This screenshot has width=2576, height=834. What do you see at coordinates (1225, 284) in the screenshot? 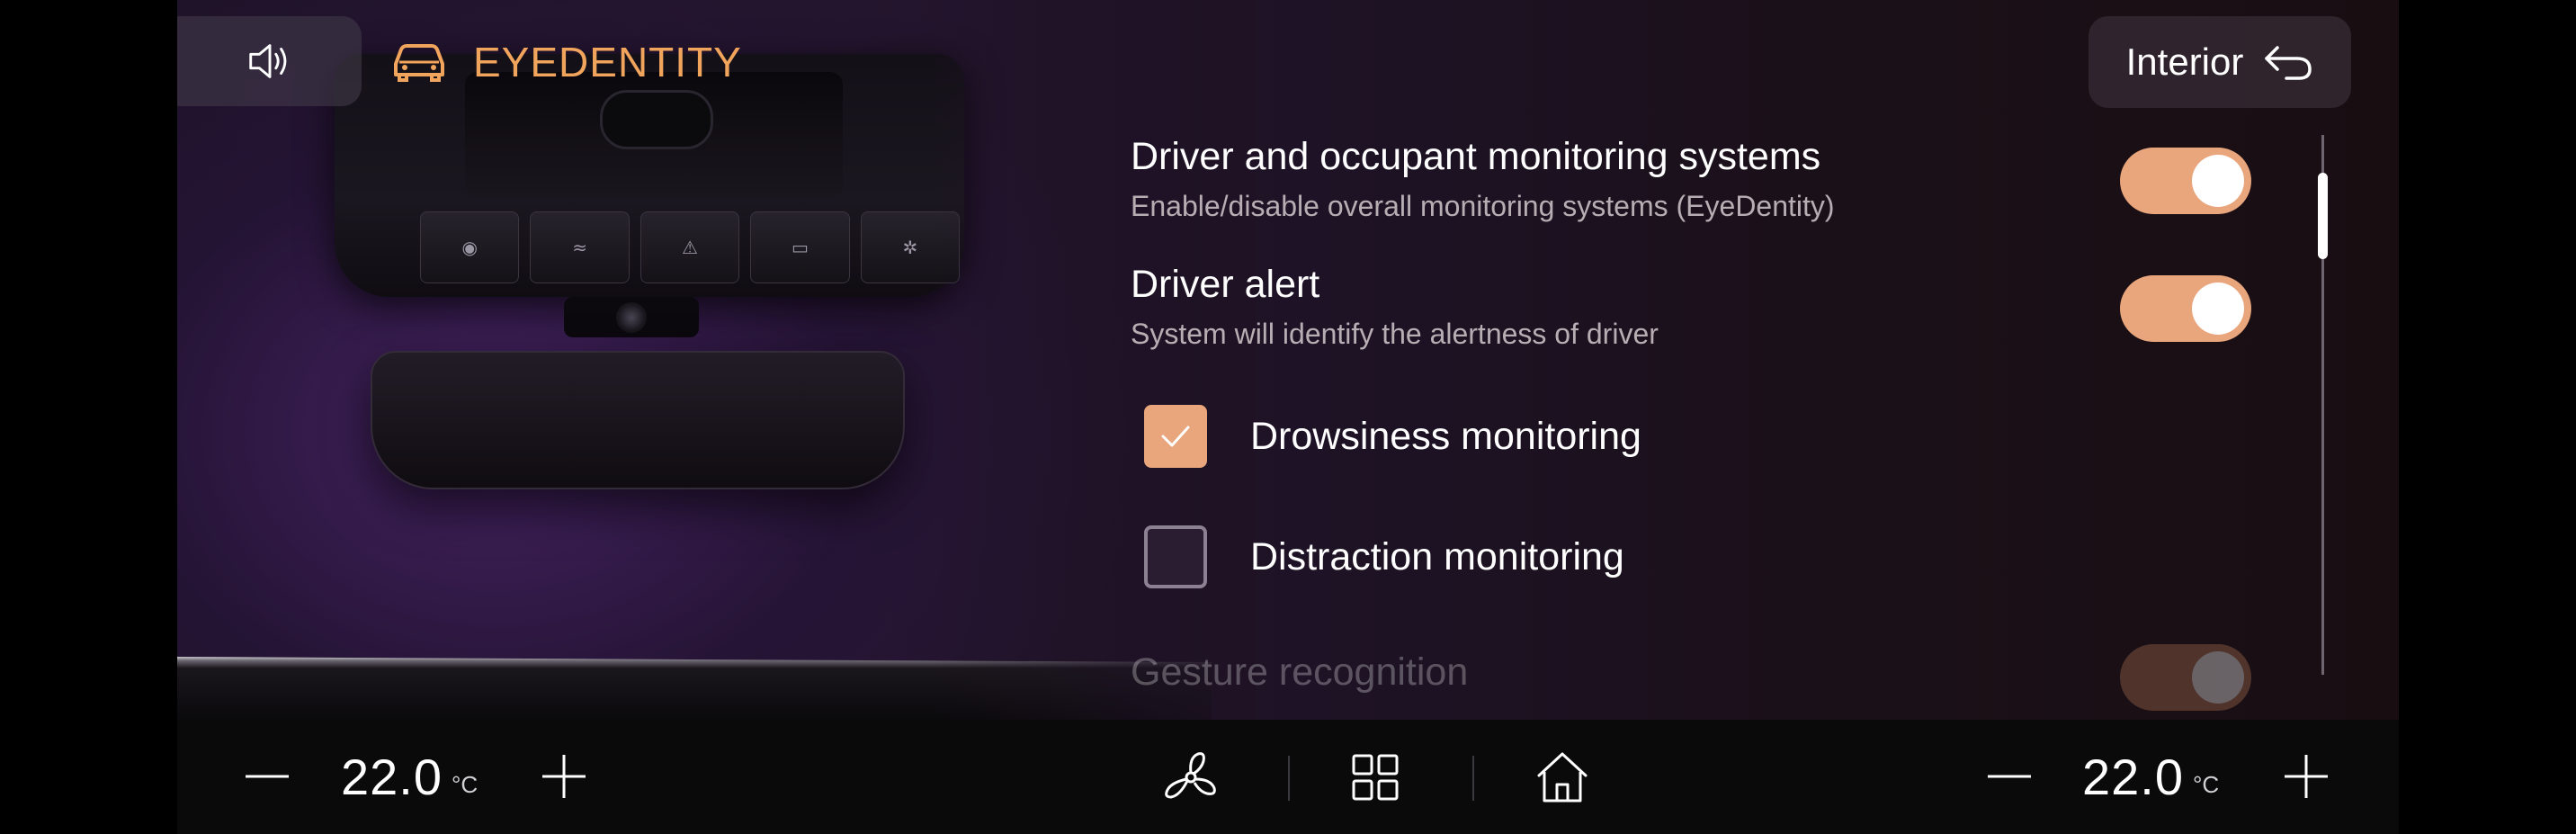
I see `driver-alert-title: Driver alert` at bounding box center [1225, 284].